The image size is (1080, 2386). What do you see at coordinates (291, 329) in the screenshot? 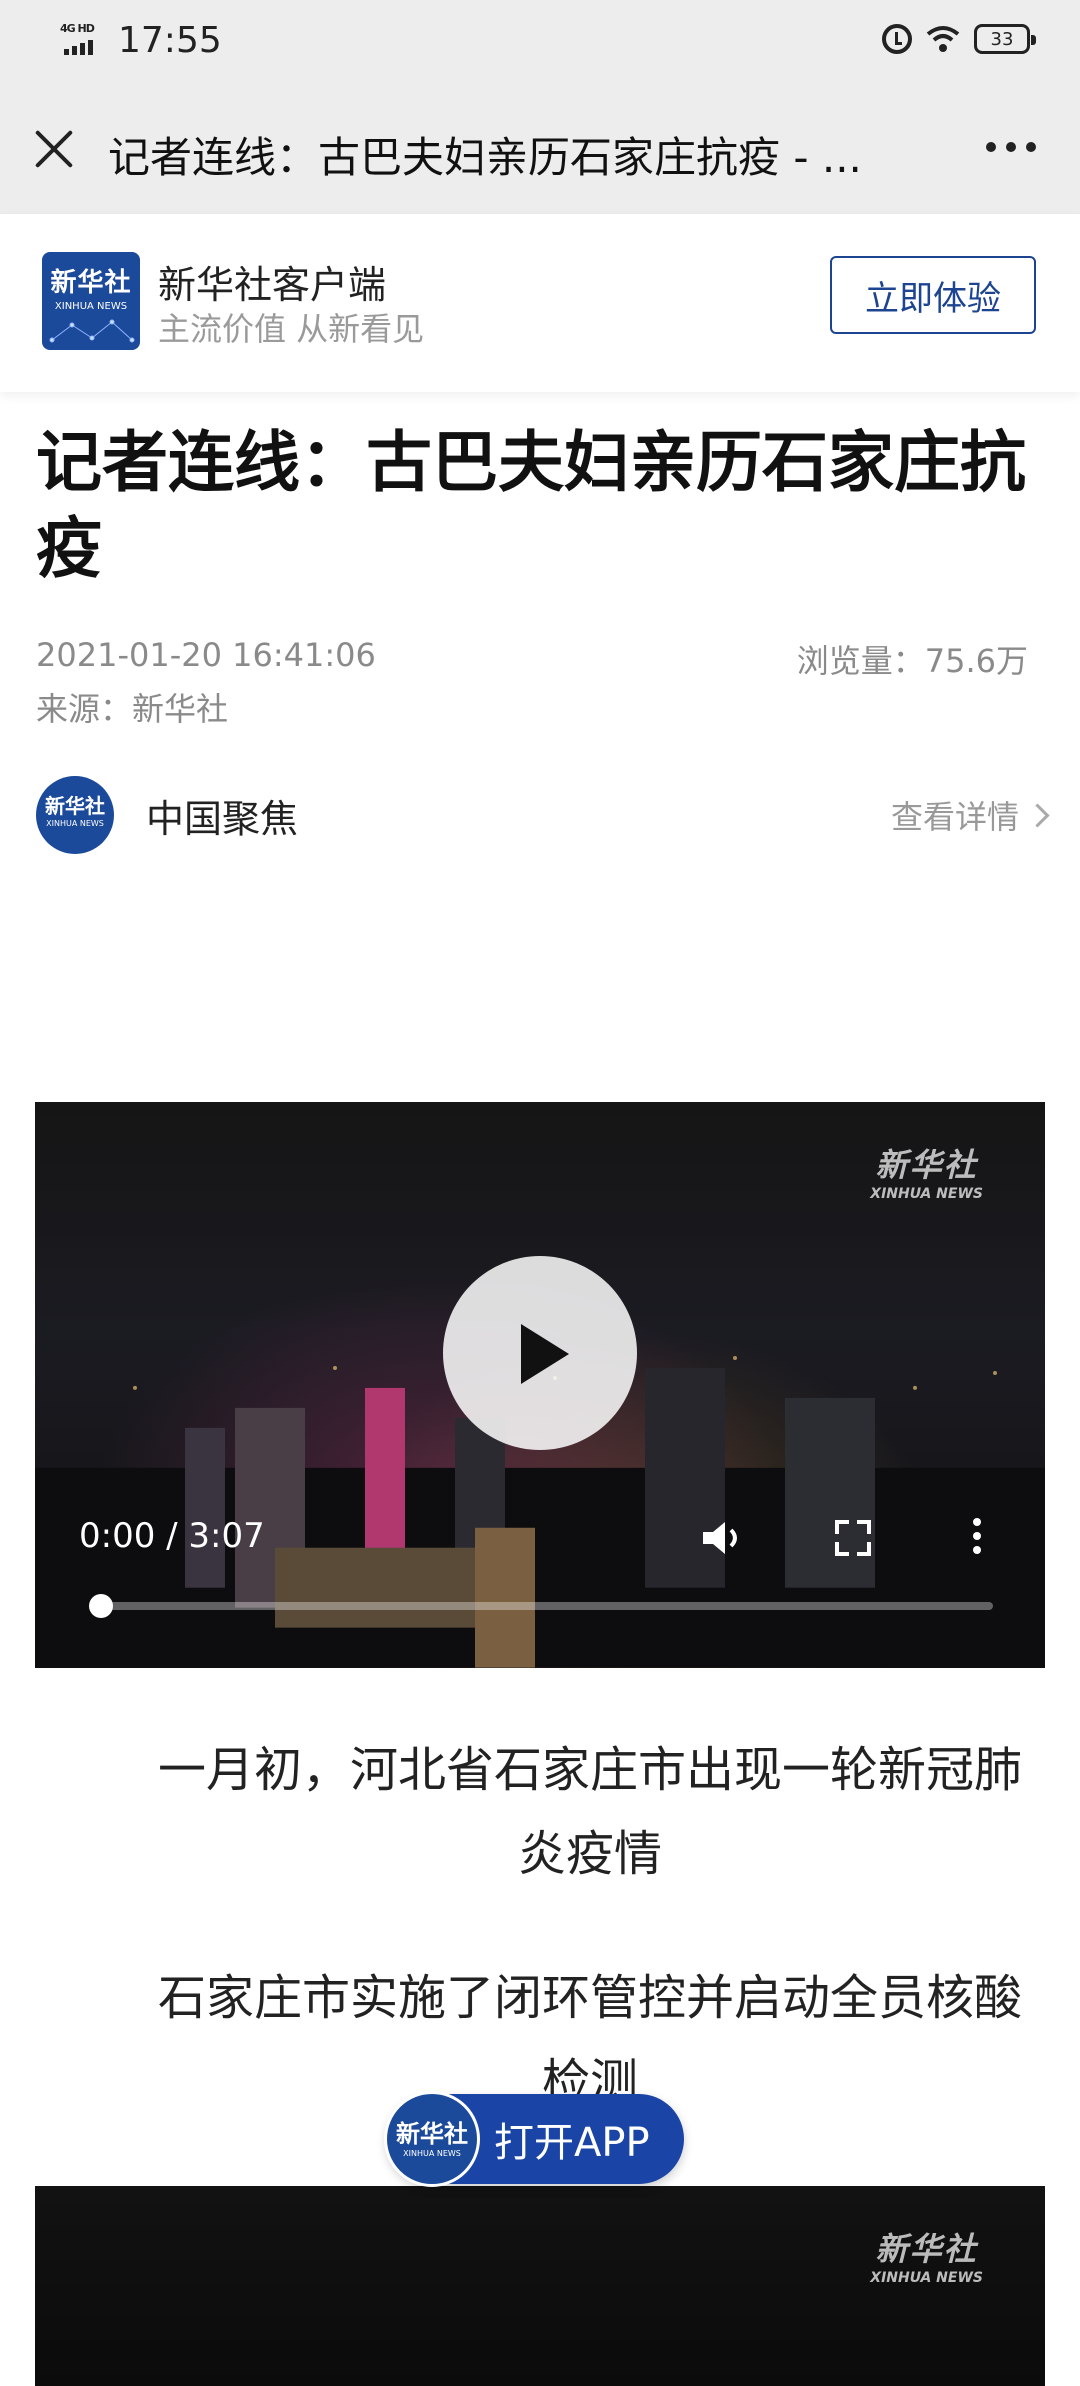
I see `app-slogan: 主流价值 从新看见` at bounding box center [291, 329].